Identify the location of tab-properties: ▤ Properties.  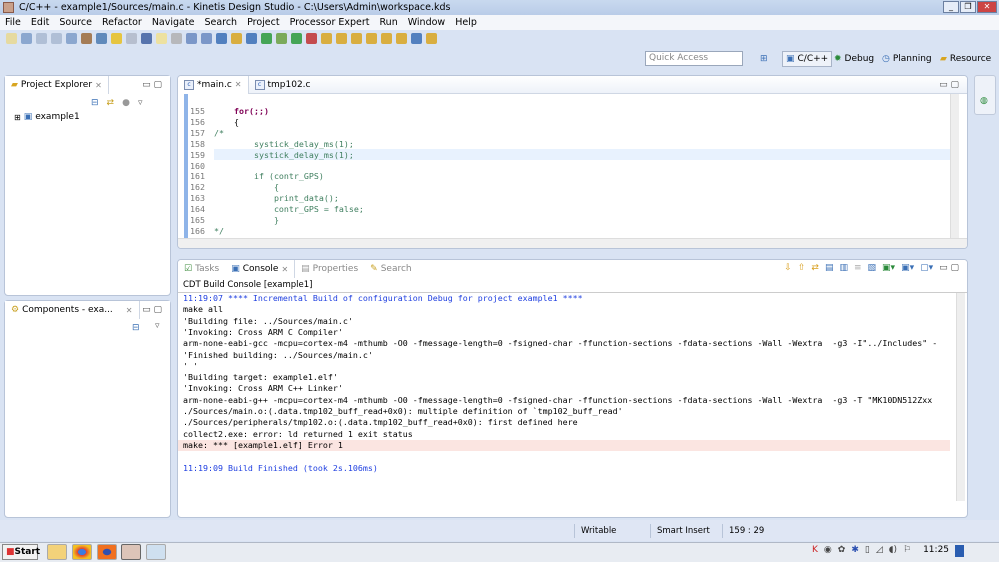
(329, 269).